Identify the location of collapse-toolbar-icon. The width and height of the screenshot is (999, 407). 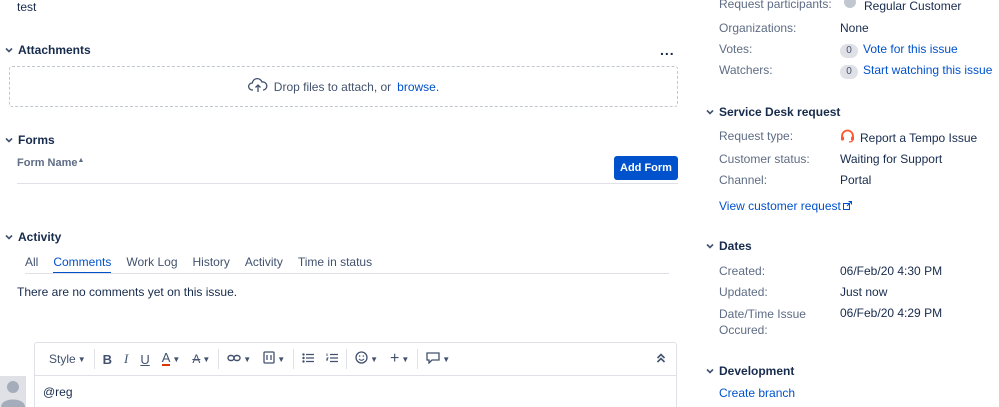
(661, 359).